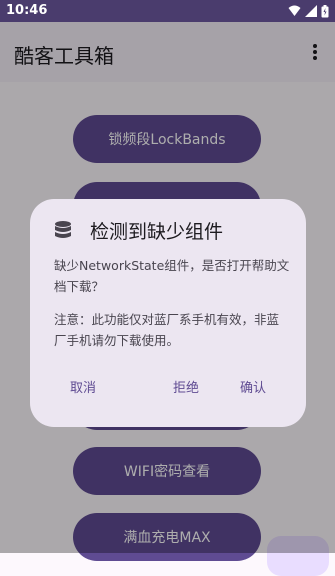 This screenshot has width=335, height=576. What do you see at coordinates (167, 11) in the screenshot?
I see `status-bar: 10:46` at bounding box center [167, 11].